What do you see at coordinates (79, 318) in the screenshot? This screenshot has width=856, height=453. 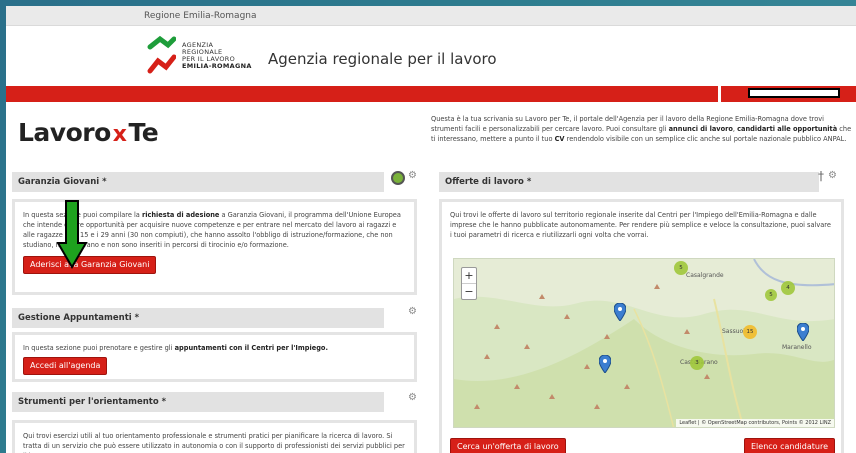 I see `appuntamenti-title: Gestione Appuntamenti *` at bounding box center [79, 318].